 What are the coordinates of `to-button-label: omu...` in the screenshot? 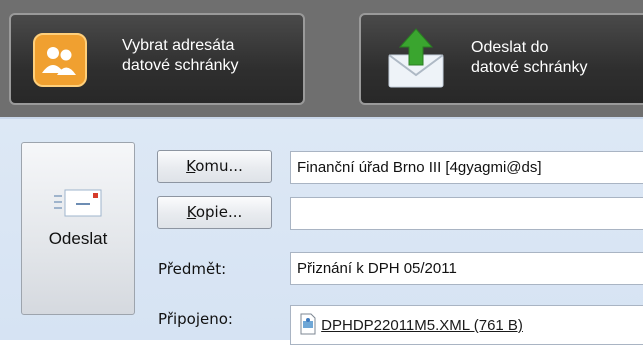 It's located at (219, 166).